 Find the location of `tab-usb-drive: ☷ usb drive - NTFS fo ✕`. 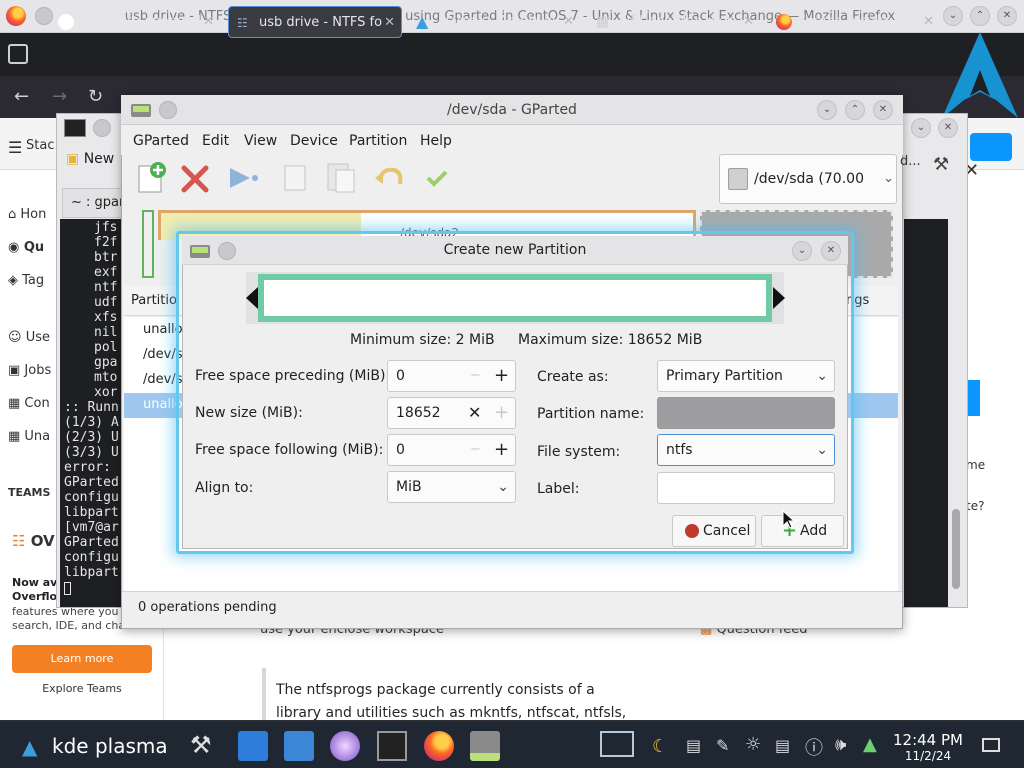

tab-usb-drive: ☷ usb drive - NTFS fo ✕ is located at coordinates (315, 22).